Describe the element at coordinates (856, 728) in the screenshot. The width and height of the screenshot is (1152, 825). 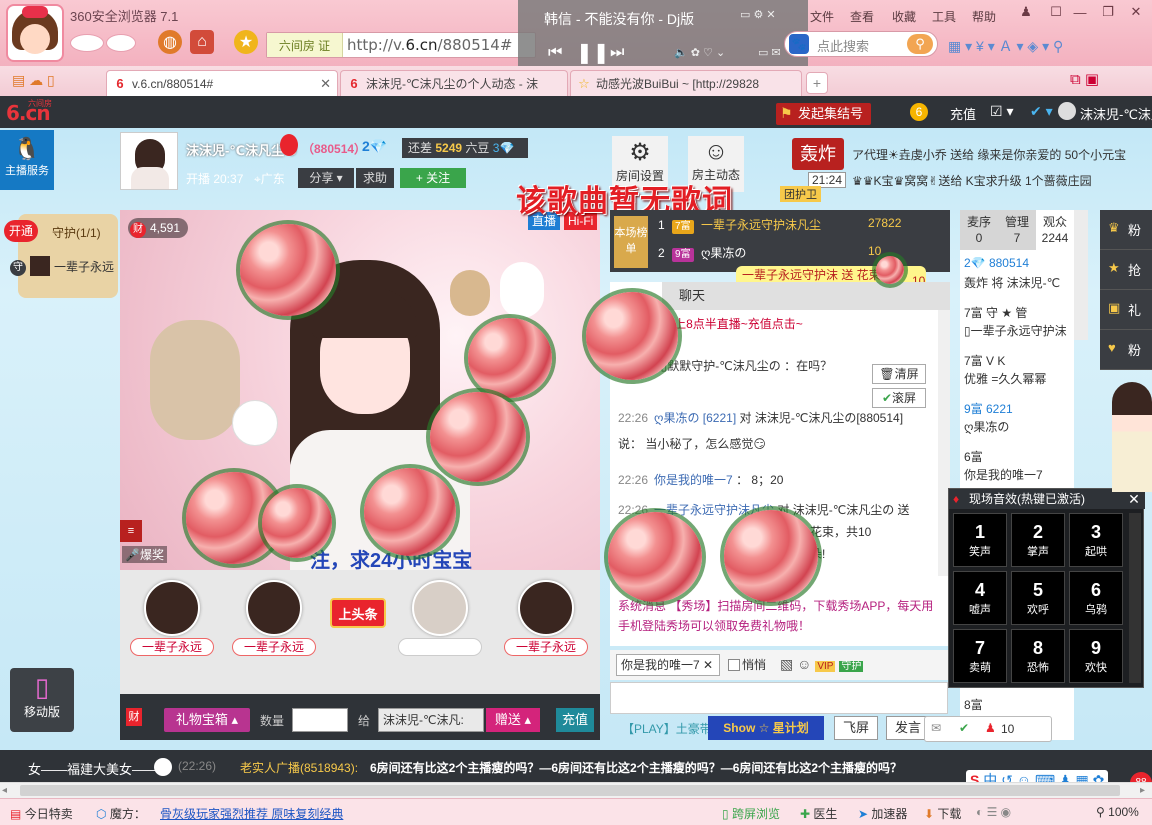
I see `fly-screen-button: 飞屏` at that location.